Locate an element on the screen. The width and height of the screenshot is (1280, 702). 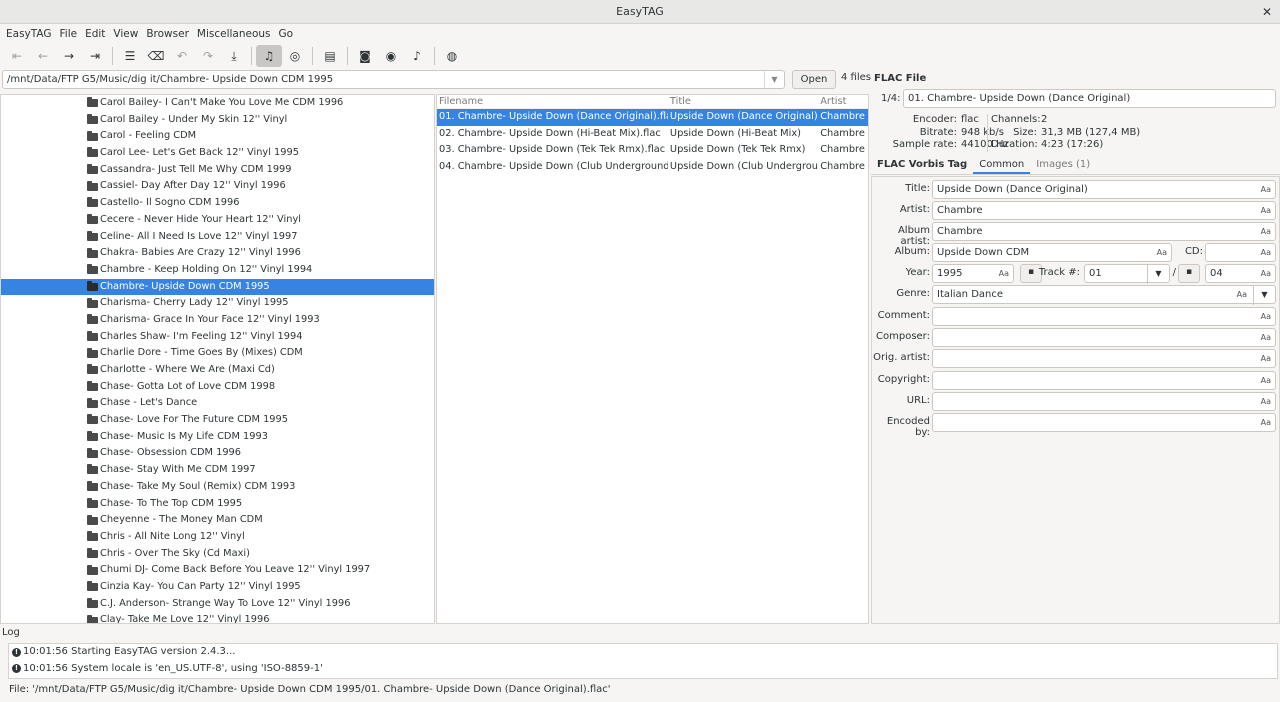
orig-artist-field: Aa is located at coordinates (1104, 358).